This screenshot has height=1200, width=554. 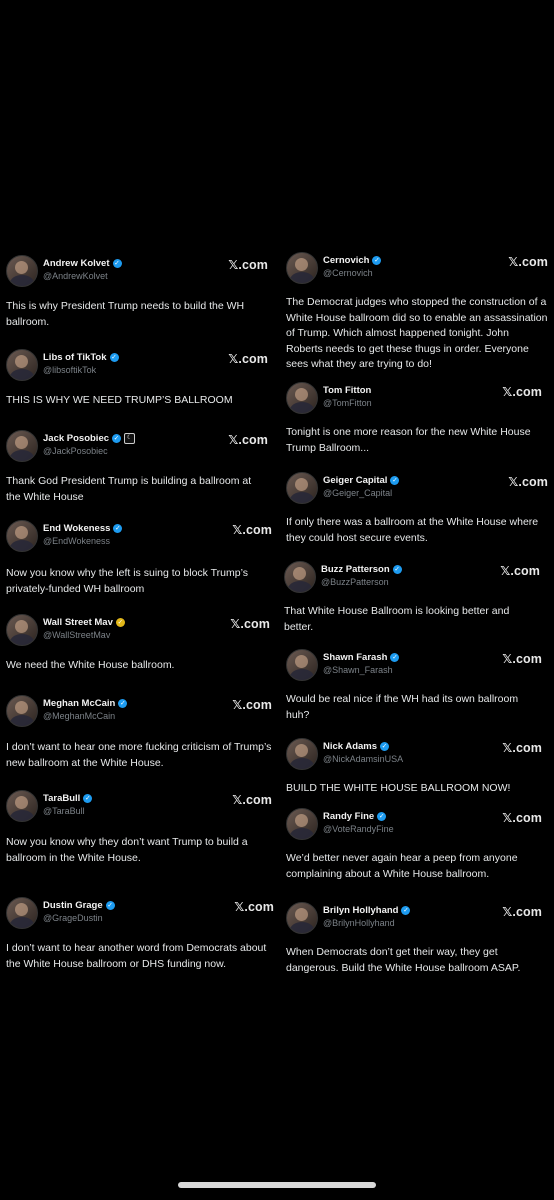 What do you see at coordinates (82, 263) in the screenshot?
I see `display-name: Andrew Kolvet ✓` at bounding box center [82, 263].